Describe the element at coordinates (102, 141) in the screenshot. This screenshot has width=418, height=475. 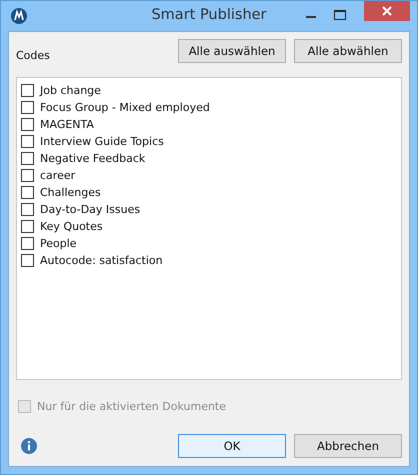
I see `code-label: Interview Guide Topics` at that location.